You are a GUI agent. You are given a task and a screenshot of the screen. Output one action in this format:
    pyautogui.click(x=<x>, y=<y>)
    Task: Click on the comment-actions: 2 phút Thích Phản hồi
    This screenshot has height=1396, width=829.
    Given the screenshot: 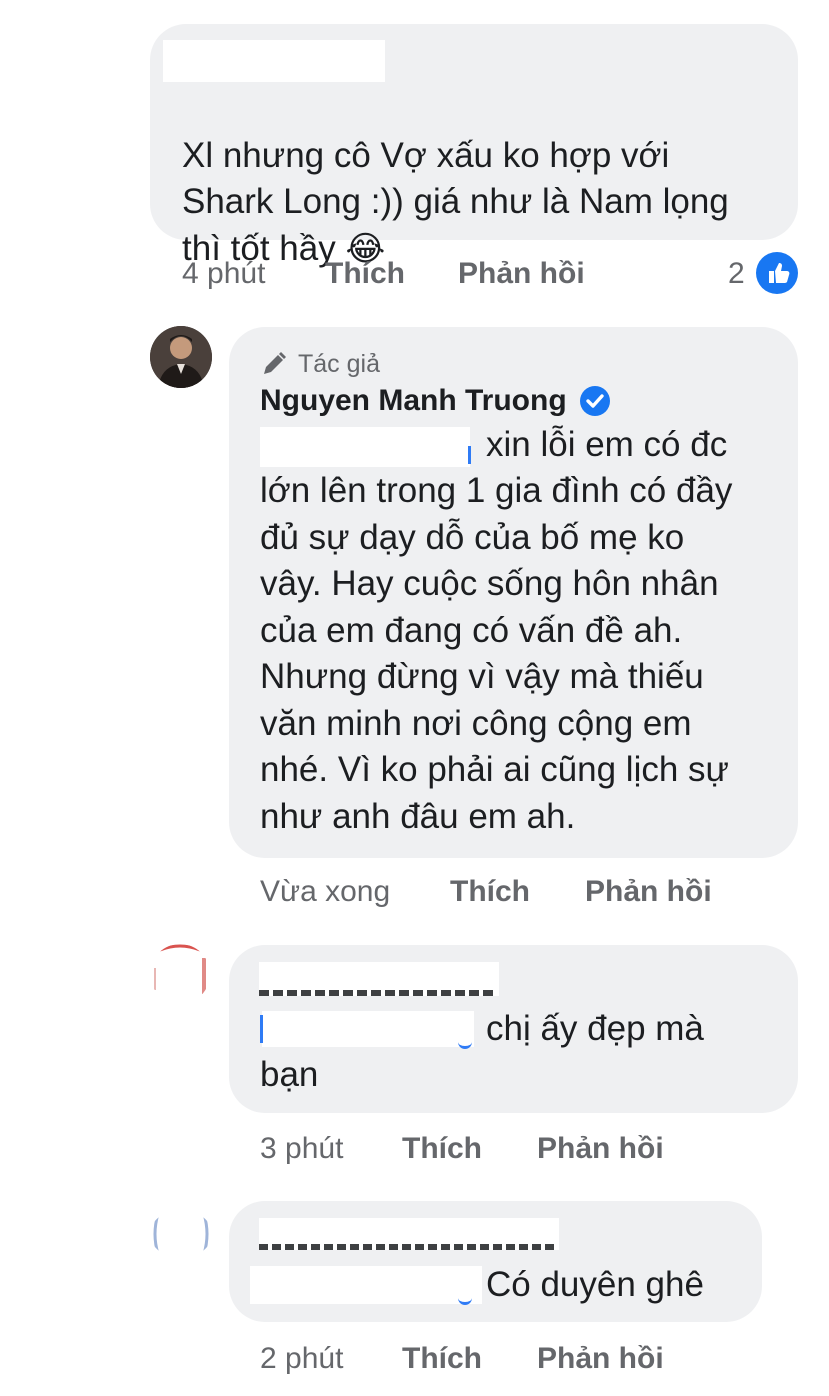 What is the action you would take?
    pyautogui.click(x=414, y=1362)
    